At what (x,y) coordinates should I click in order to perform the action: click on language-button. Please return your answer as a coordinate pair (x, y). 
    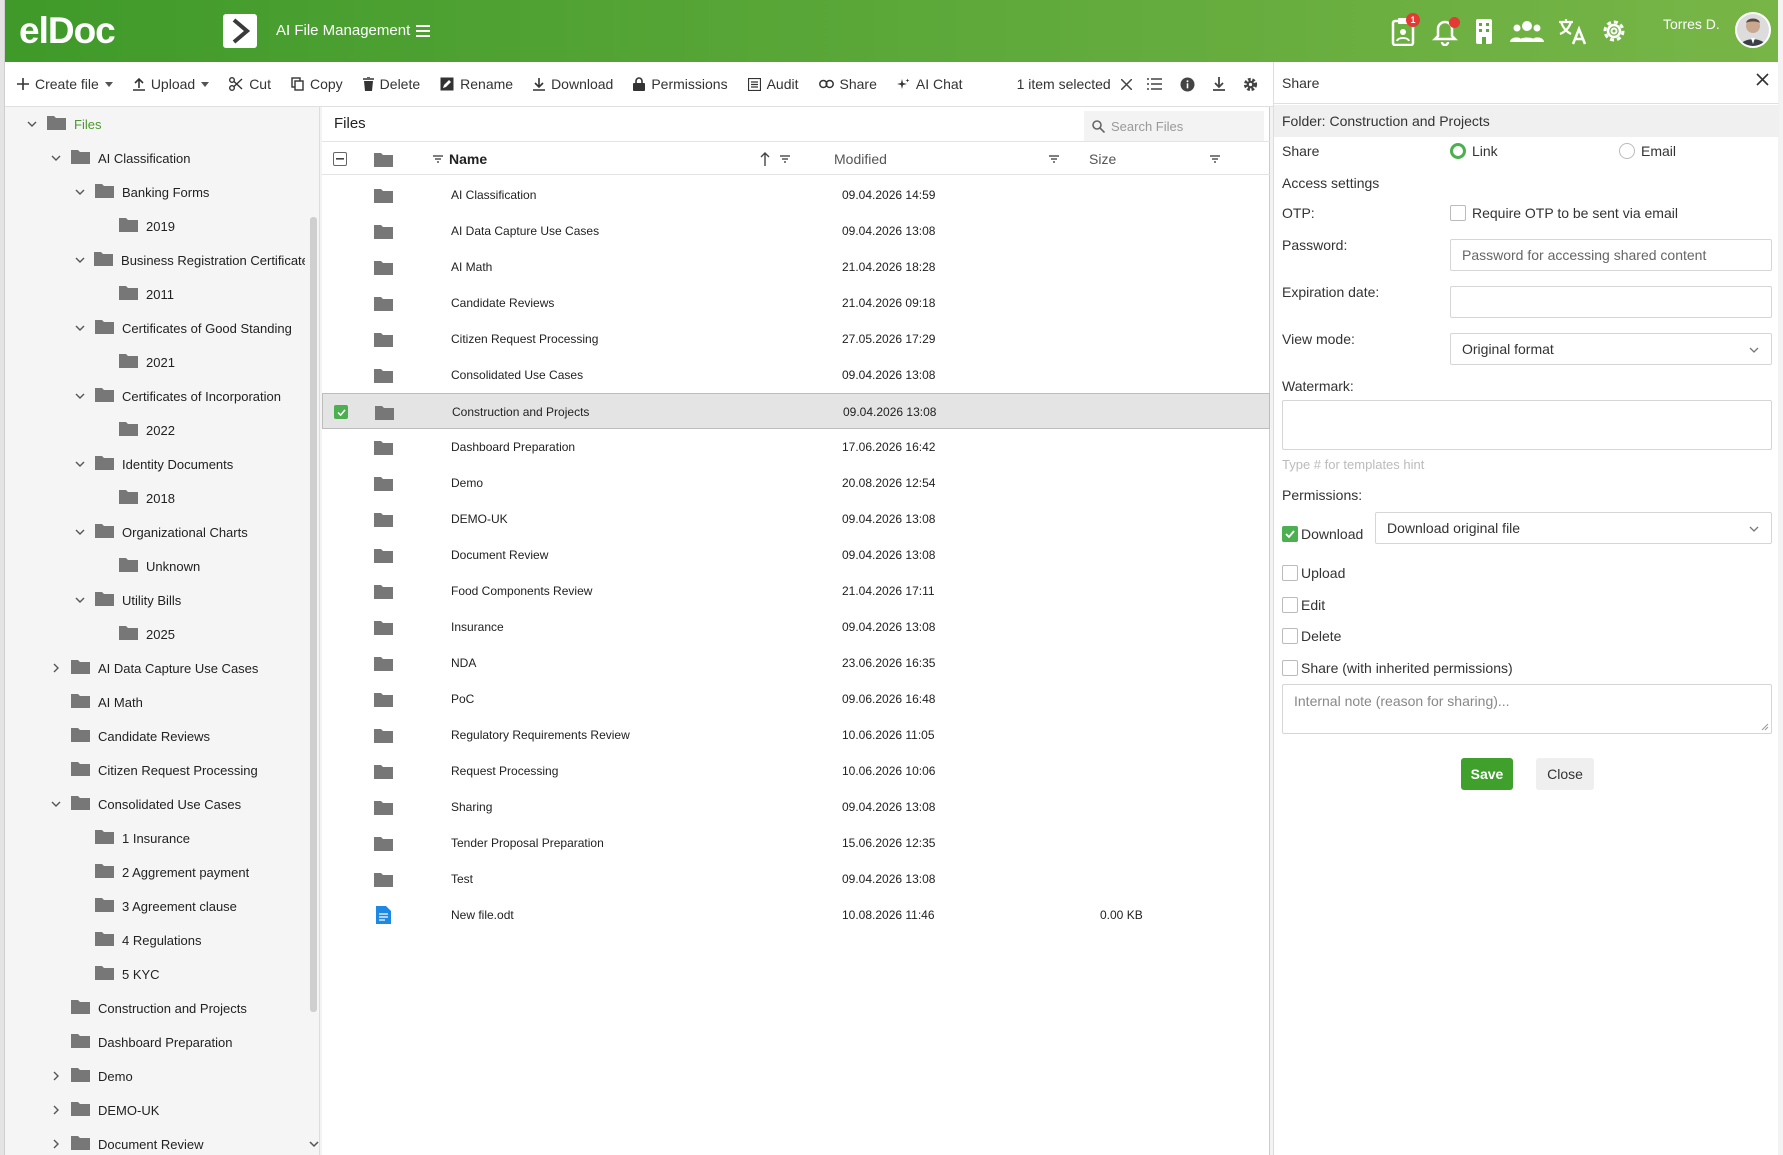
    Looking at the image, I should click on (1573, 31).